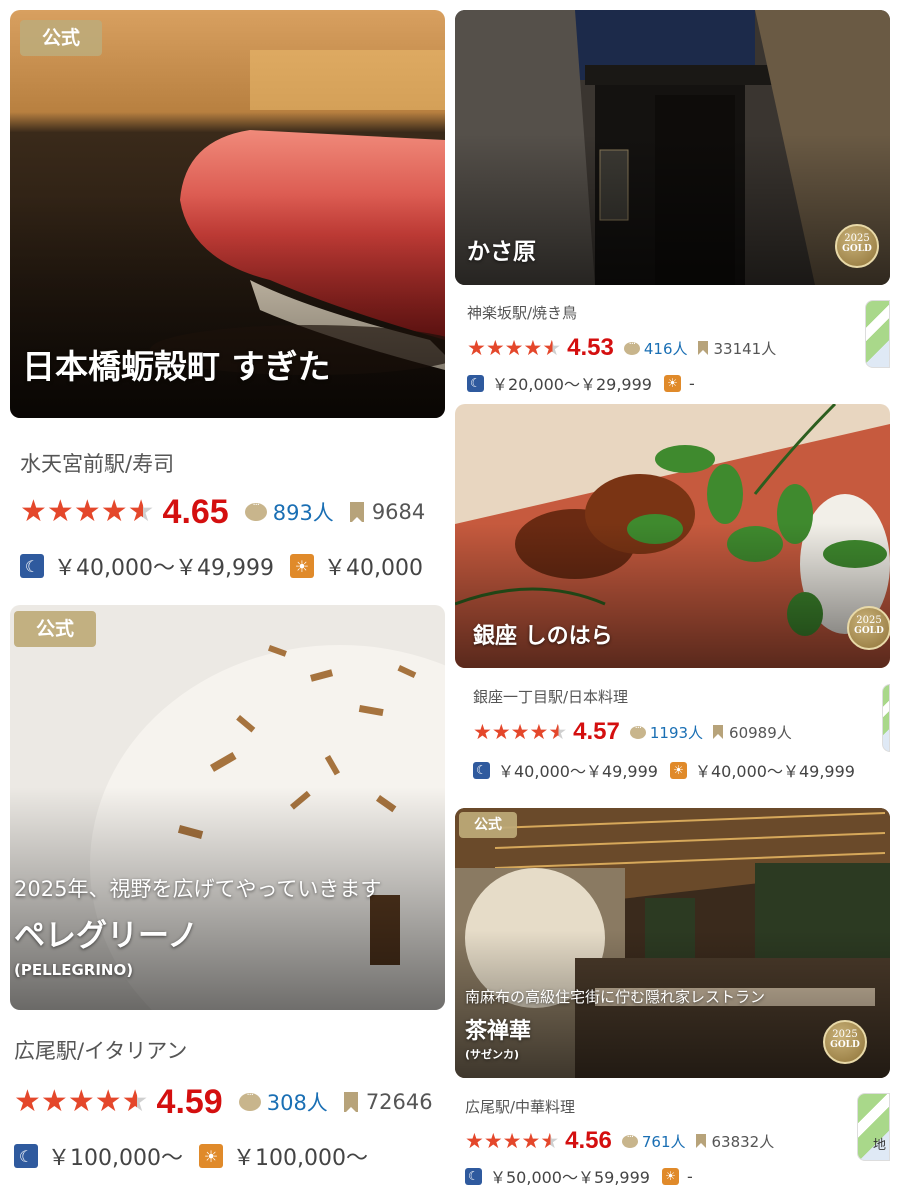  Describe the element at coordinates (522, 313) in the screenshot. I see `station-genre: 神楽坂駅/焼き鳥` at that location.